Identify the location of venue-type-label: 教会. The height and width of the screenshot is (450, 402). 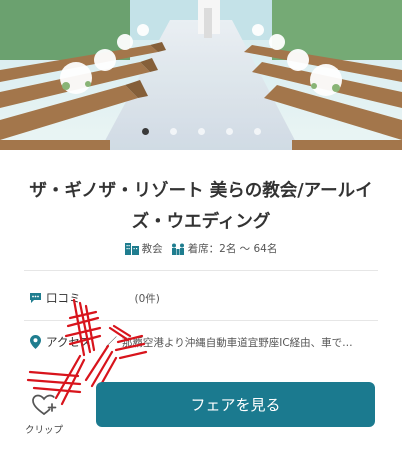
(152, 249).